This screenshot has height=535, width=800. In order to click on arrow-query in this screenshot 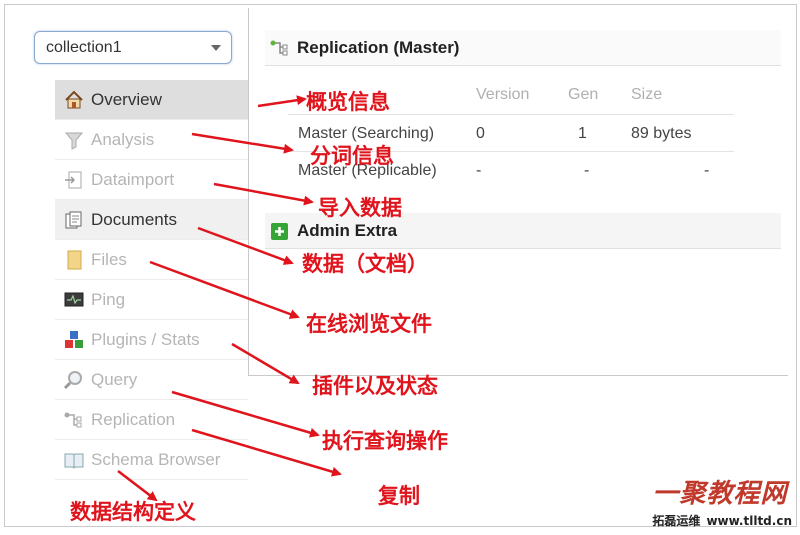, I will do `click(245, 414)`.